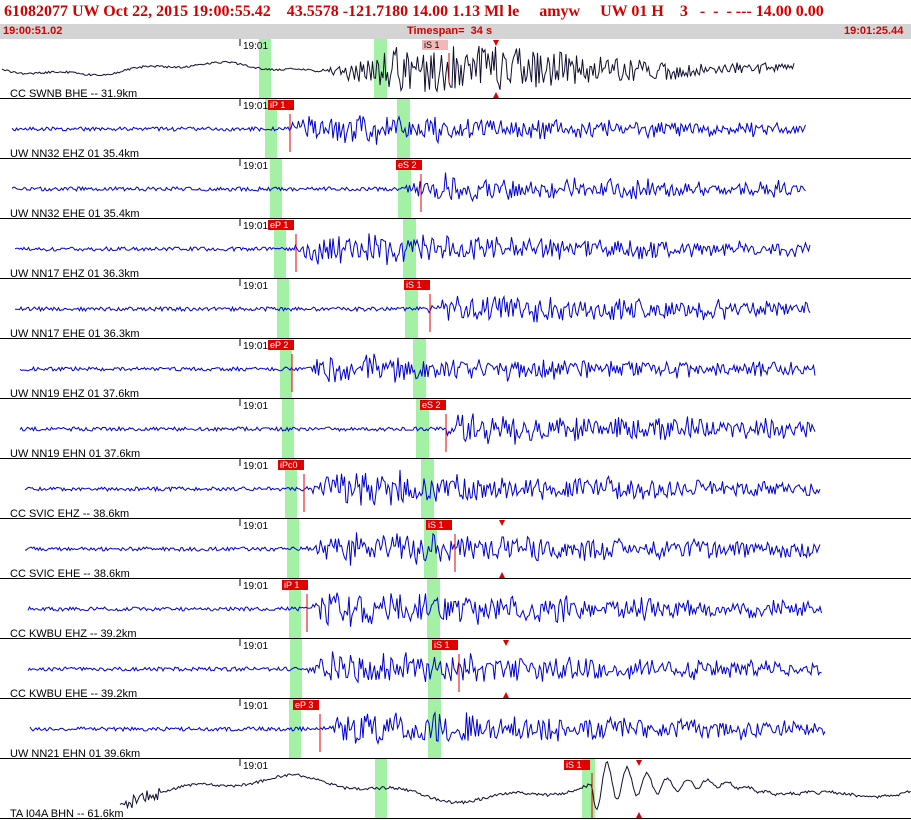  Describe the element at coordinates (279, 225) in the screenshot. I see `pick-label: eP 1` at that location.